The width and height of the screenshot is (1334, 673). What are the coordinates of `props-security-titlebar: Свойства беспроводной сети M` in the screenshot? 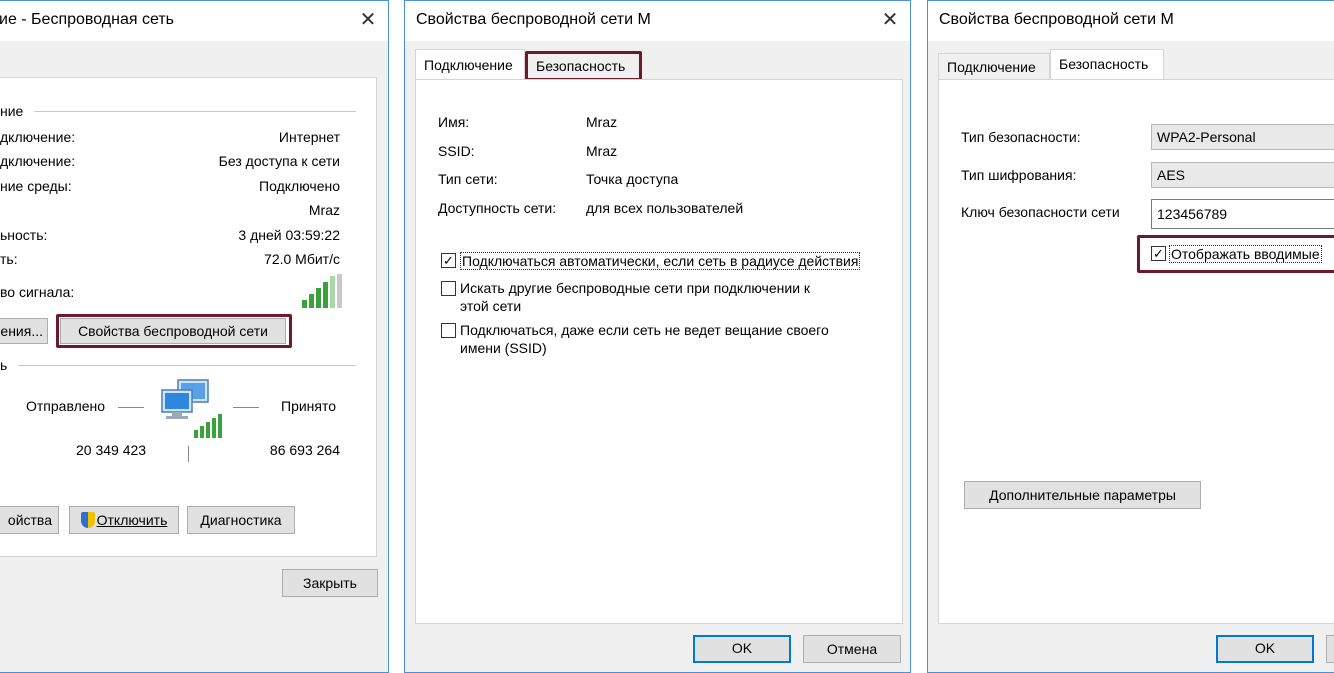 It's located at (1131, 21).